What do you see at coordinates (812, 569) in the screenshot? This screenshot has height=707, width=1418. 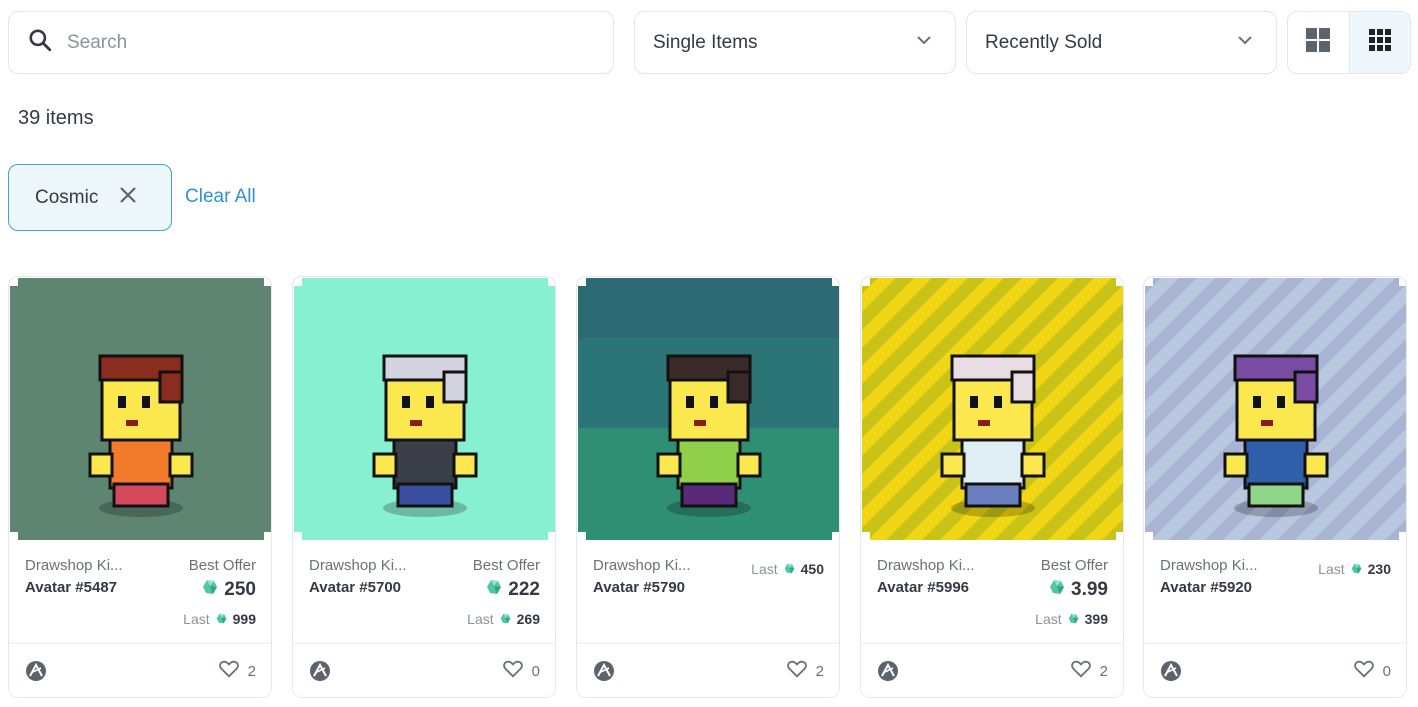 I see `last-sale-value: 450` at bounding box center [812, 569].